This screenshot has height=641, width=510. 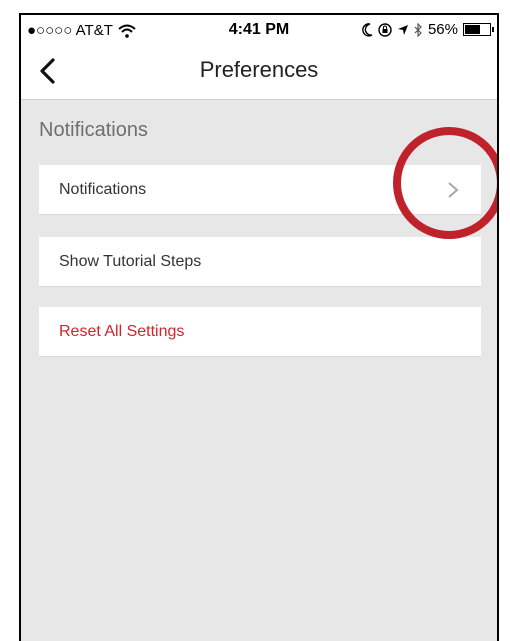 I want to click on section-header-notifications: Notifications, so click(x=93, y=130).